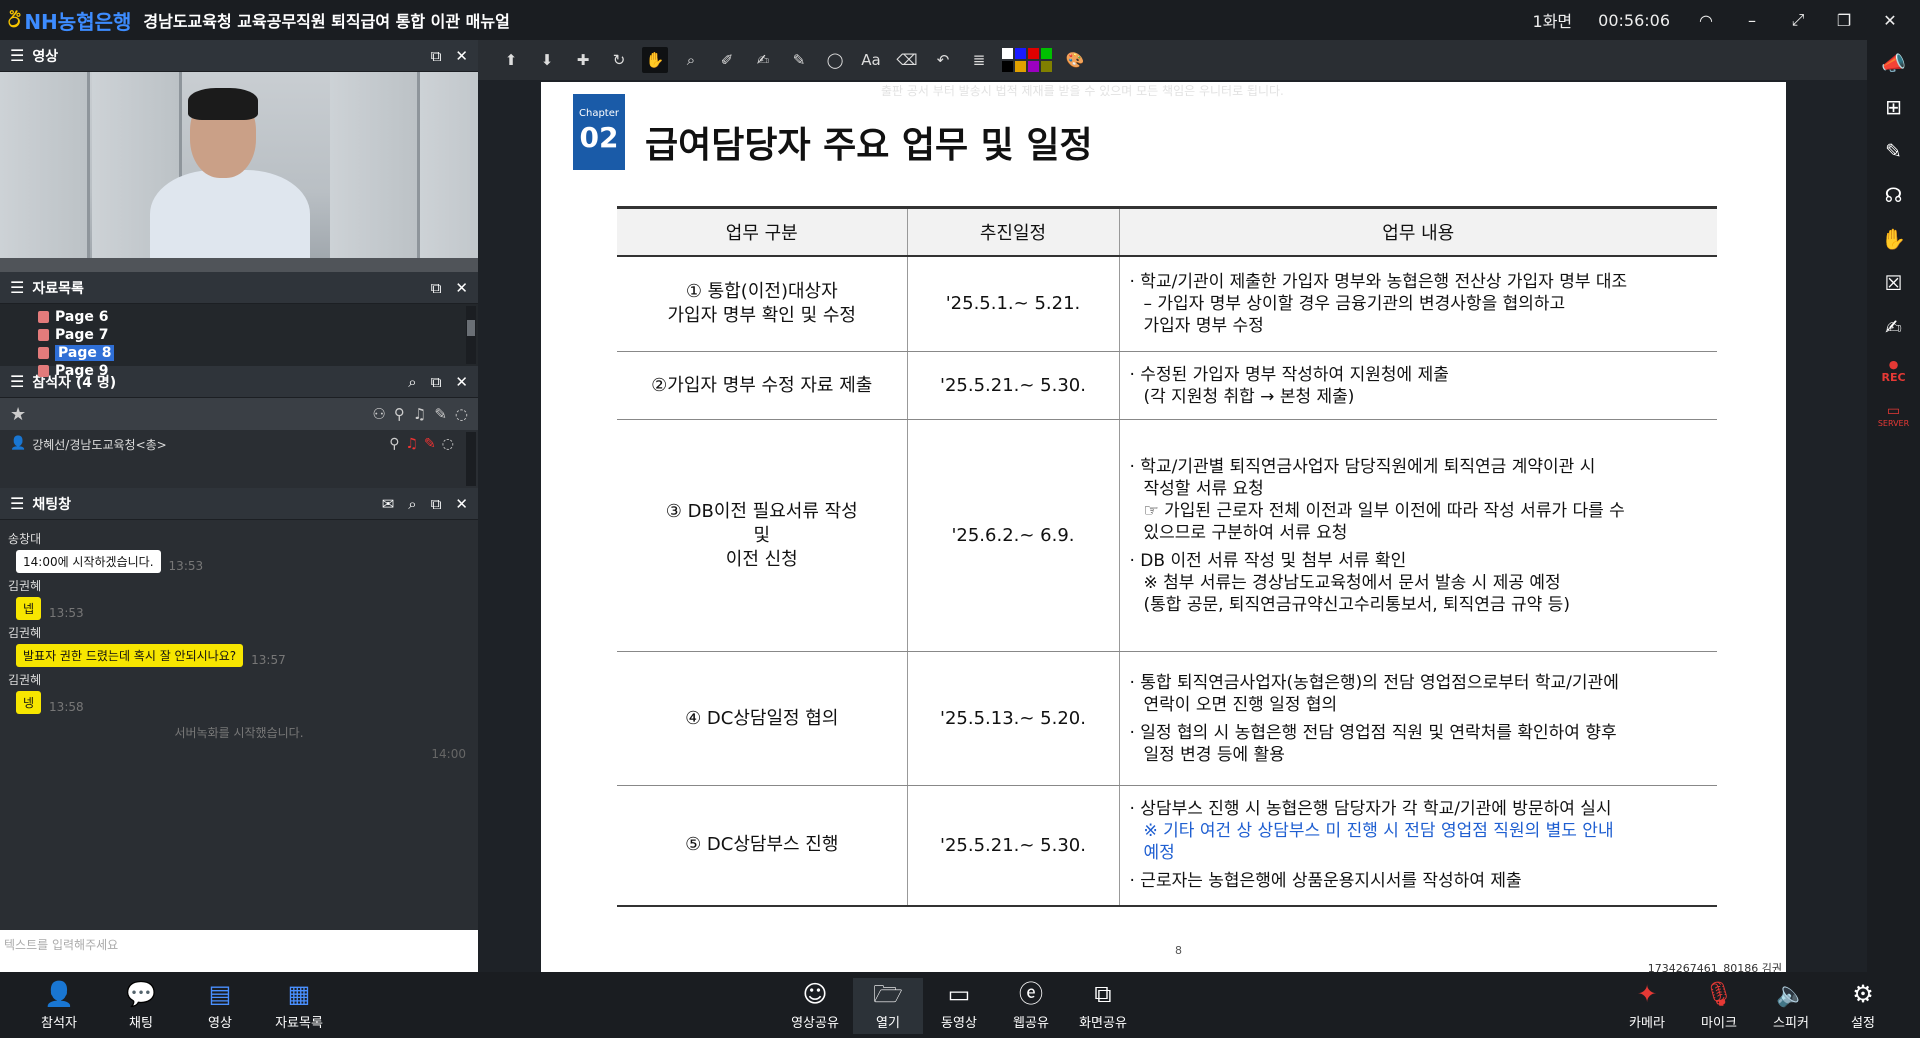 Image resolution: width=1920 pixels, height=1038 pixels. What do you see at coordinates (888, 1023) in the screenshot?
I see `bottom-button-label: 열기` at bounding box center [888, 1023].